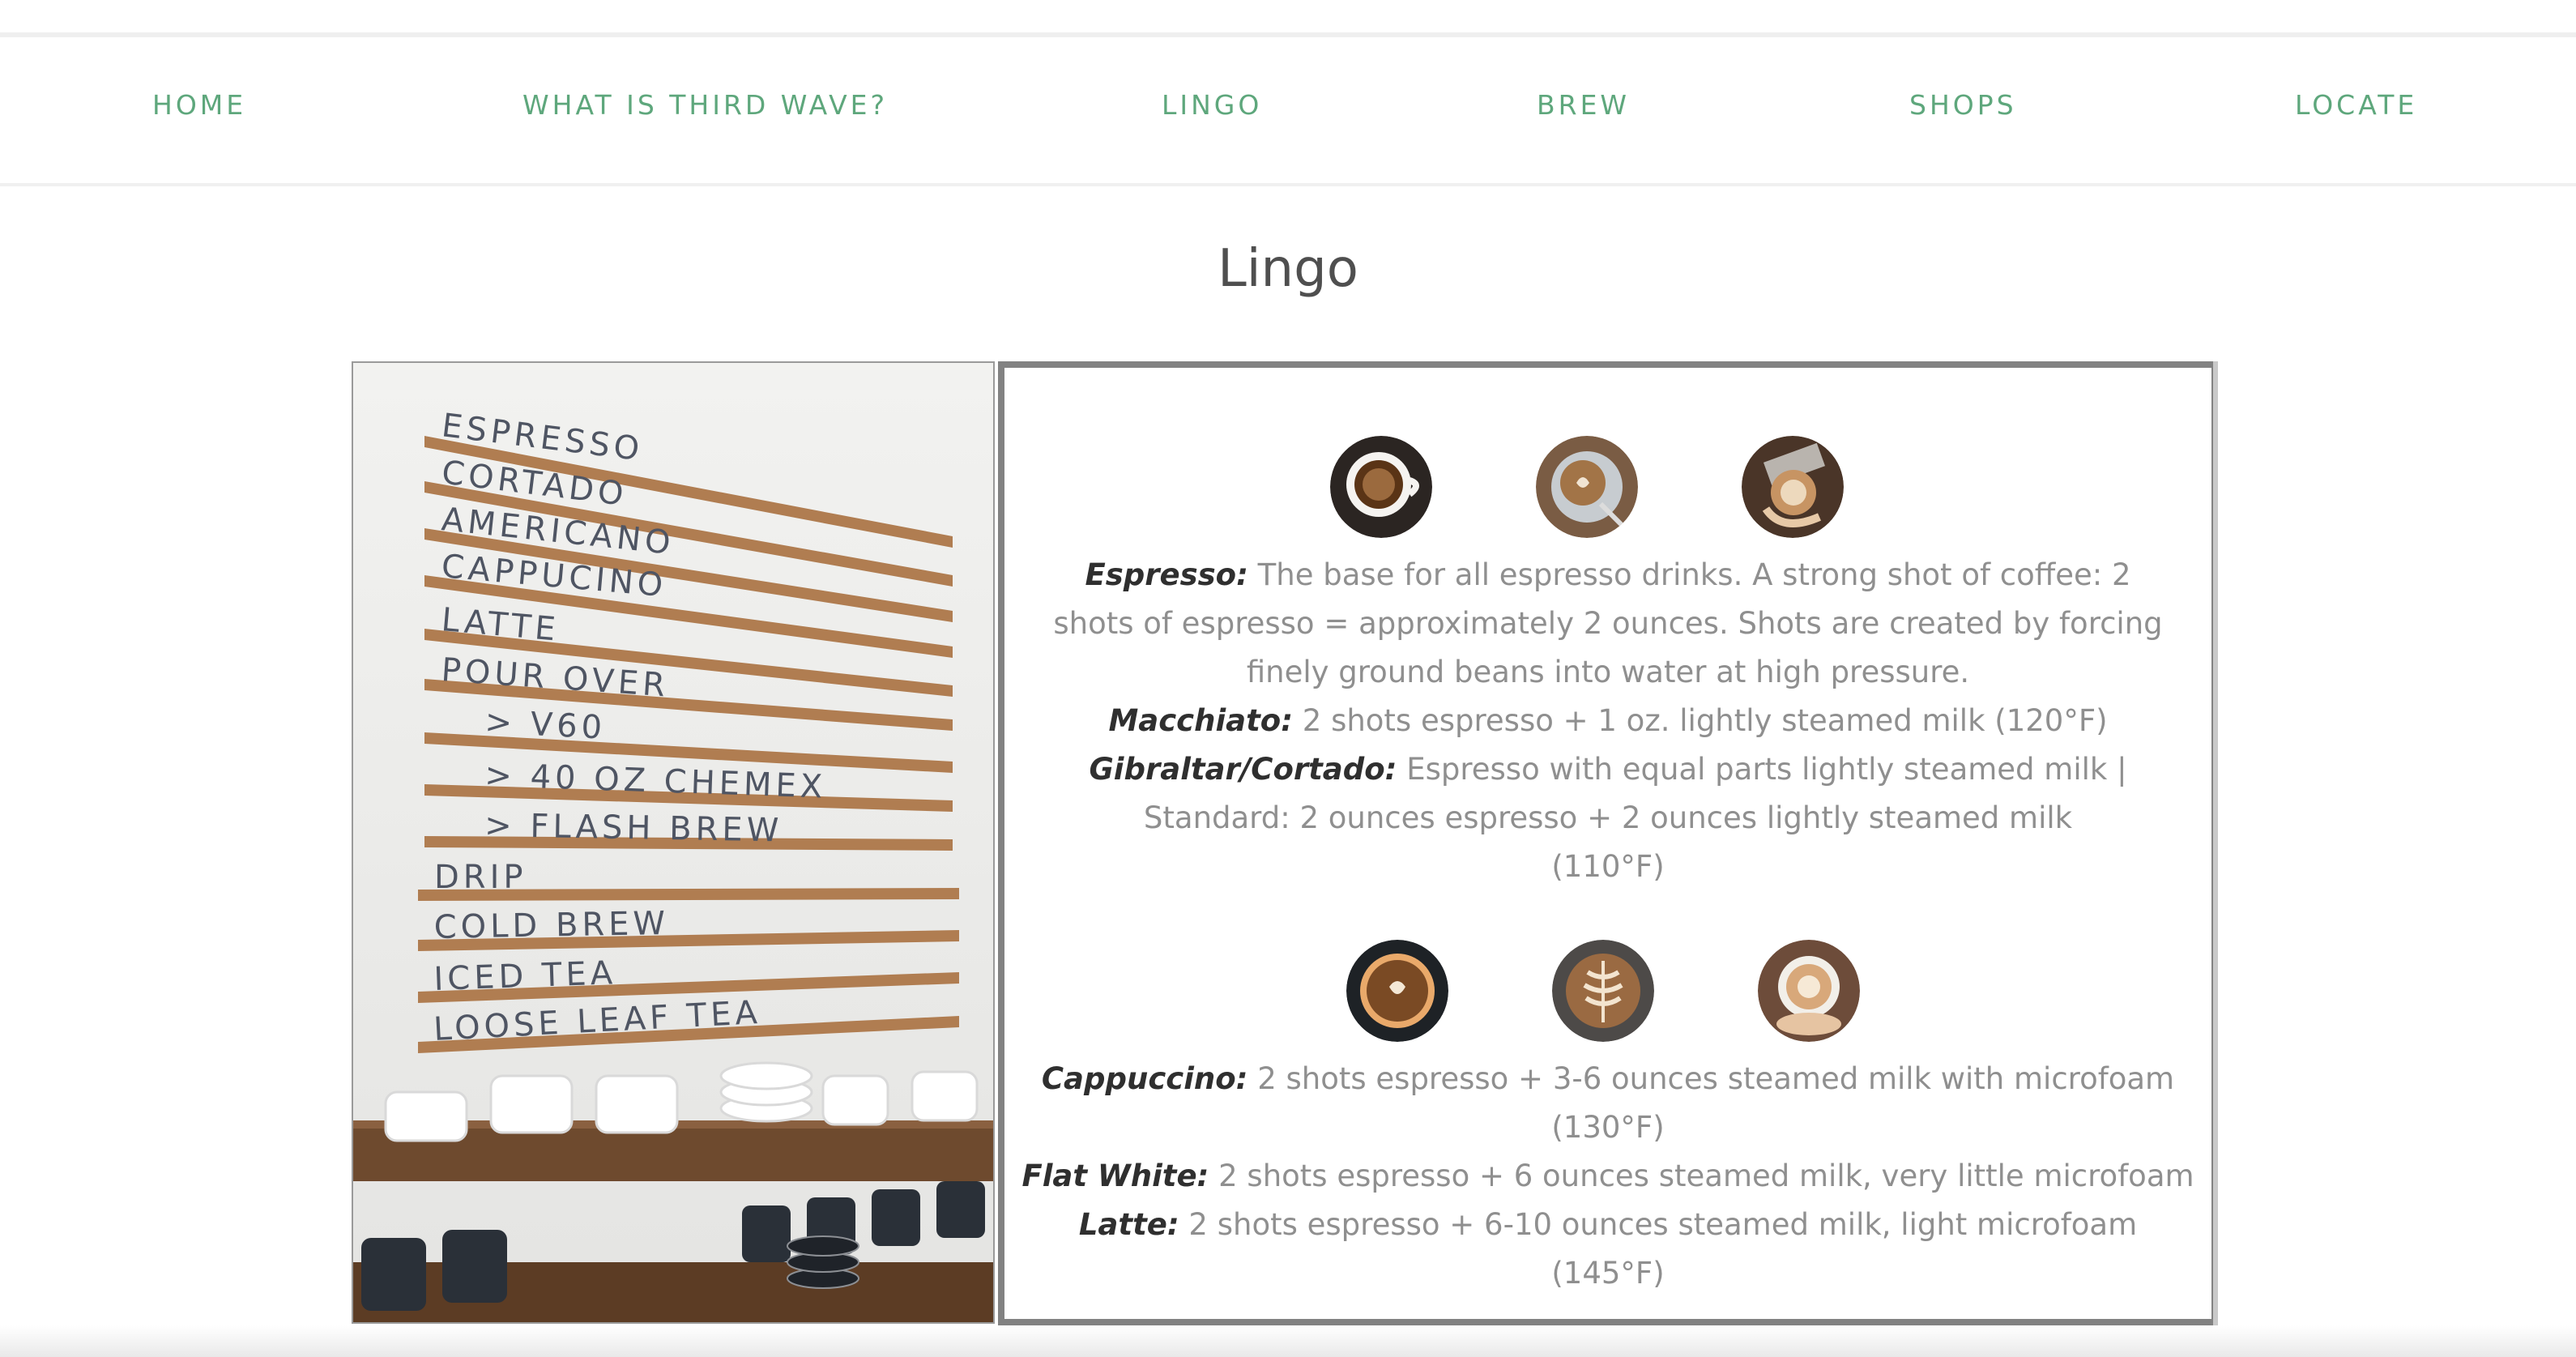  Describe the element at coordinates (705, 105) in the screenshot. I see `nav-third-wave: WHAT IS THIRD WAVE?` at that location.